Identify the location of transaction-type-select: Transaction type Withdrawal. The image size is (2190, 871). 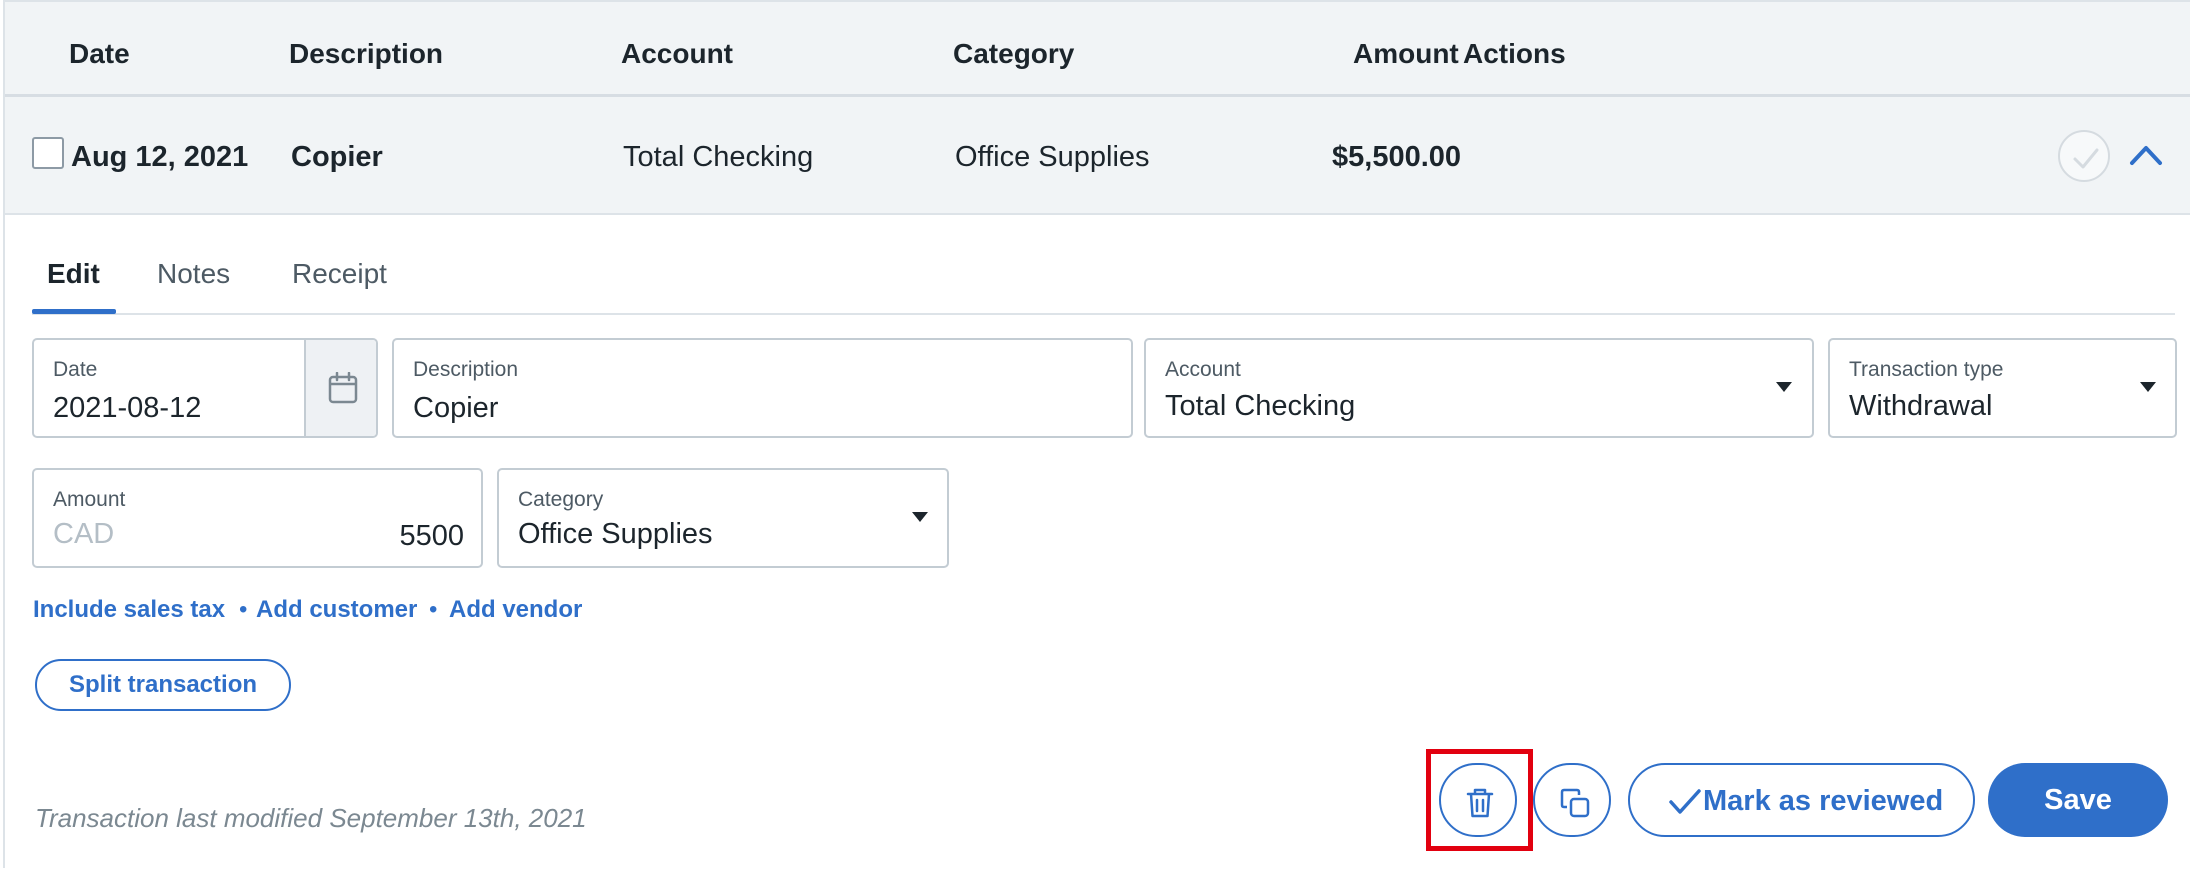
(2002, 388).